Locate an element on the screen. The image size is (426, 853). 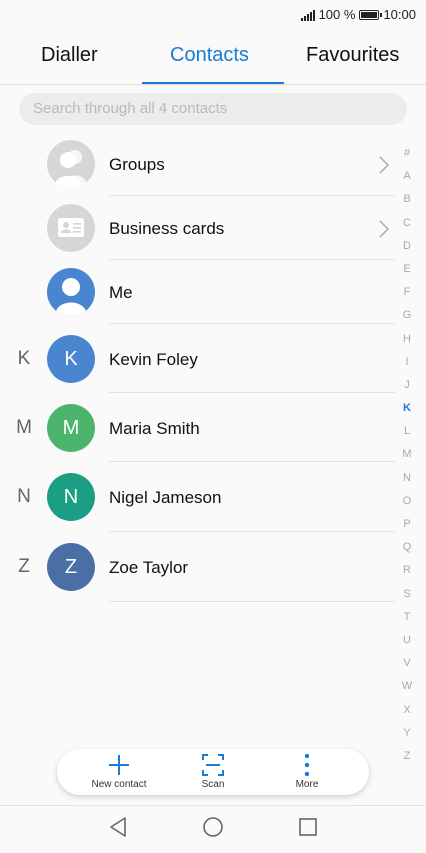
contact-name: Nigel Jameson is located at coordinates (165, 497).